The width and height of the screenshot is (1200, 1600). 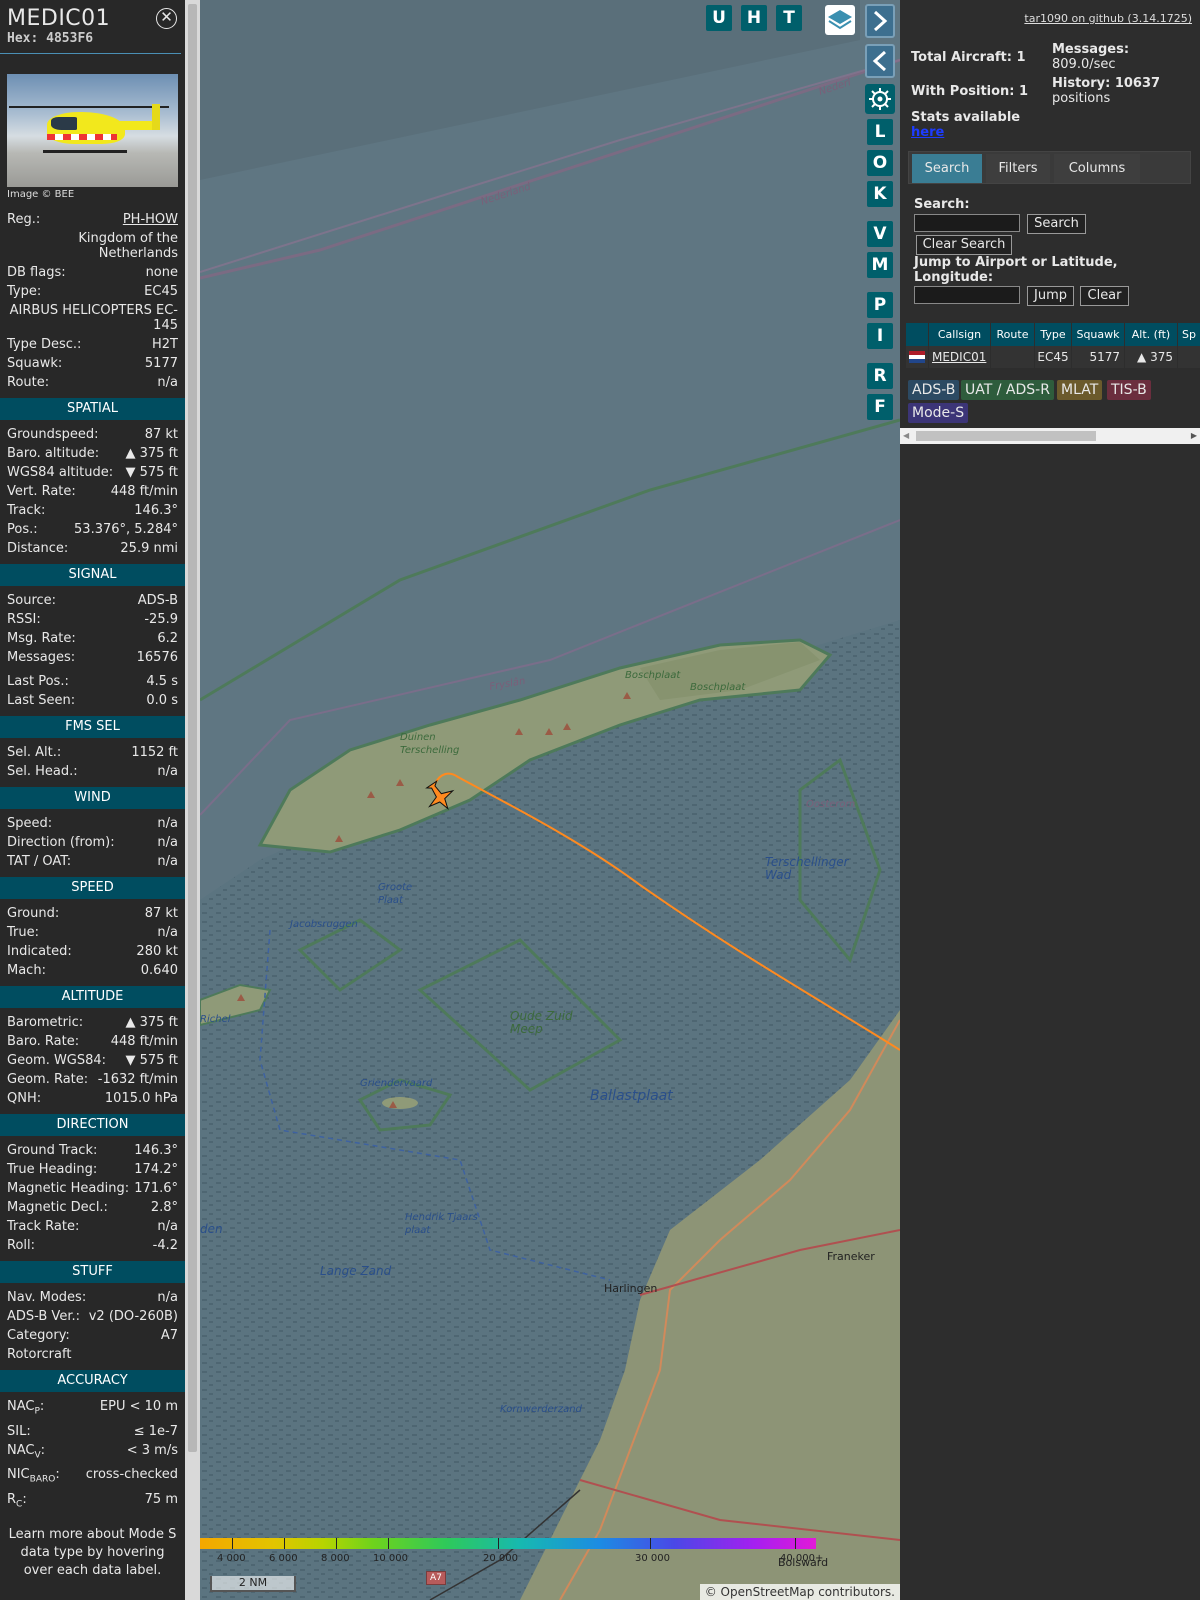 What do you see at coordinates (43, 1041) in the screenshot?
I see `detail-label: Baro. Rate:` at bounding box center [43, 1041].